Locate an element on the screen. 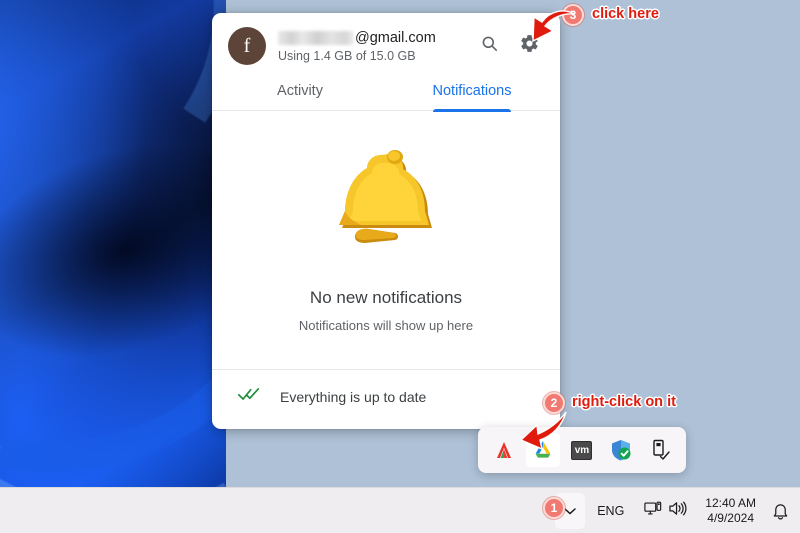 The width and height of the screenshot is (800, 533). tray-app-red-triangle is located at coordinates (504, 450).